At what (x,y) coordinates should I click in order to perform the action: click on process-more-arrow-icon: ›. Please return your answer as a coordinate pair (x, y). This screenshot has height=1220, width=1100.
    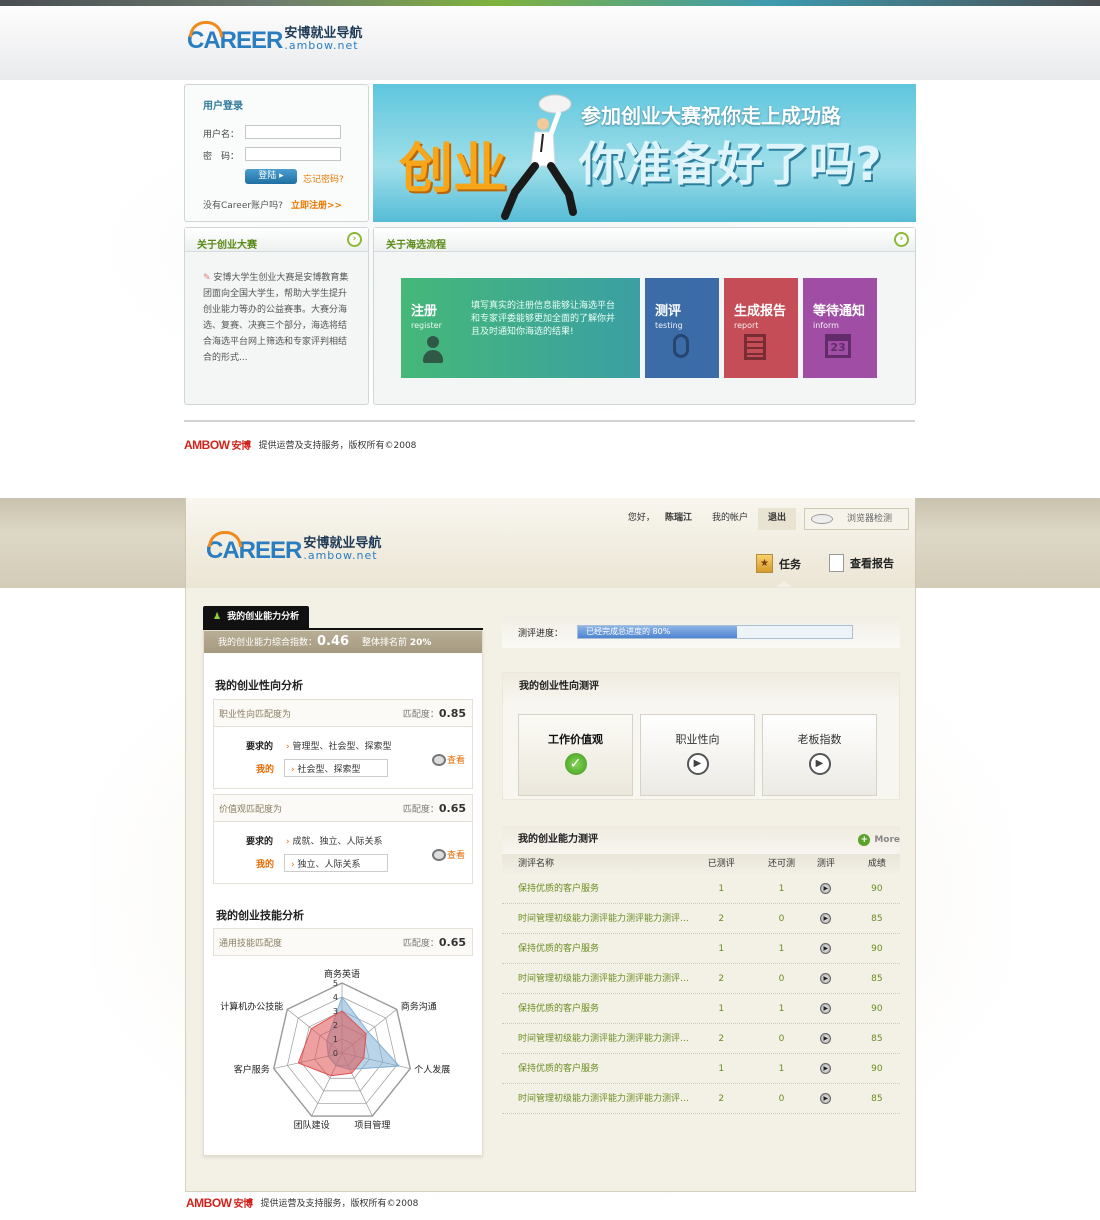
    Looking at the image, I should click on (901, 239).